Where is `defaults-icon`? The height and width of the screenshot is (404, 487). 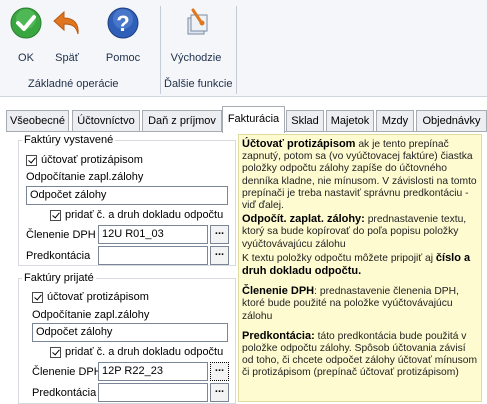
defaults-icon is located at coordinates (196, 24).